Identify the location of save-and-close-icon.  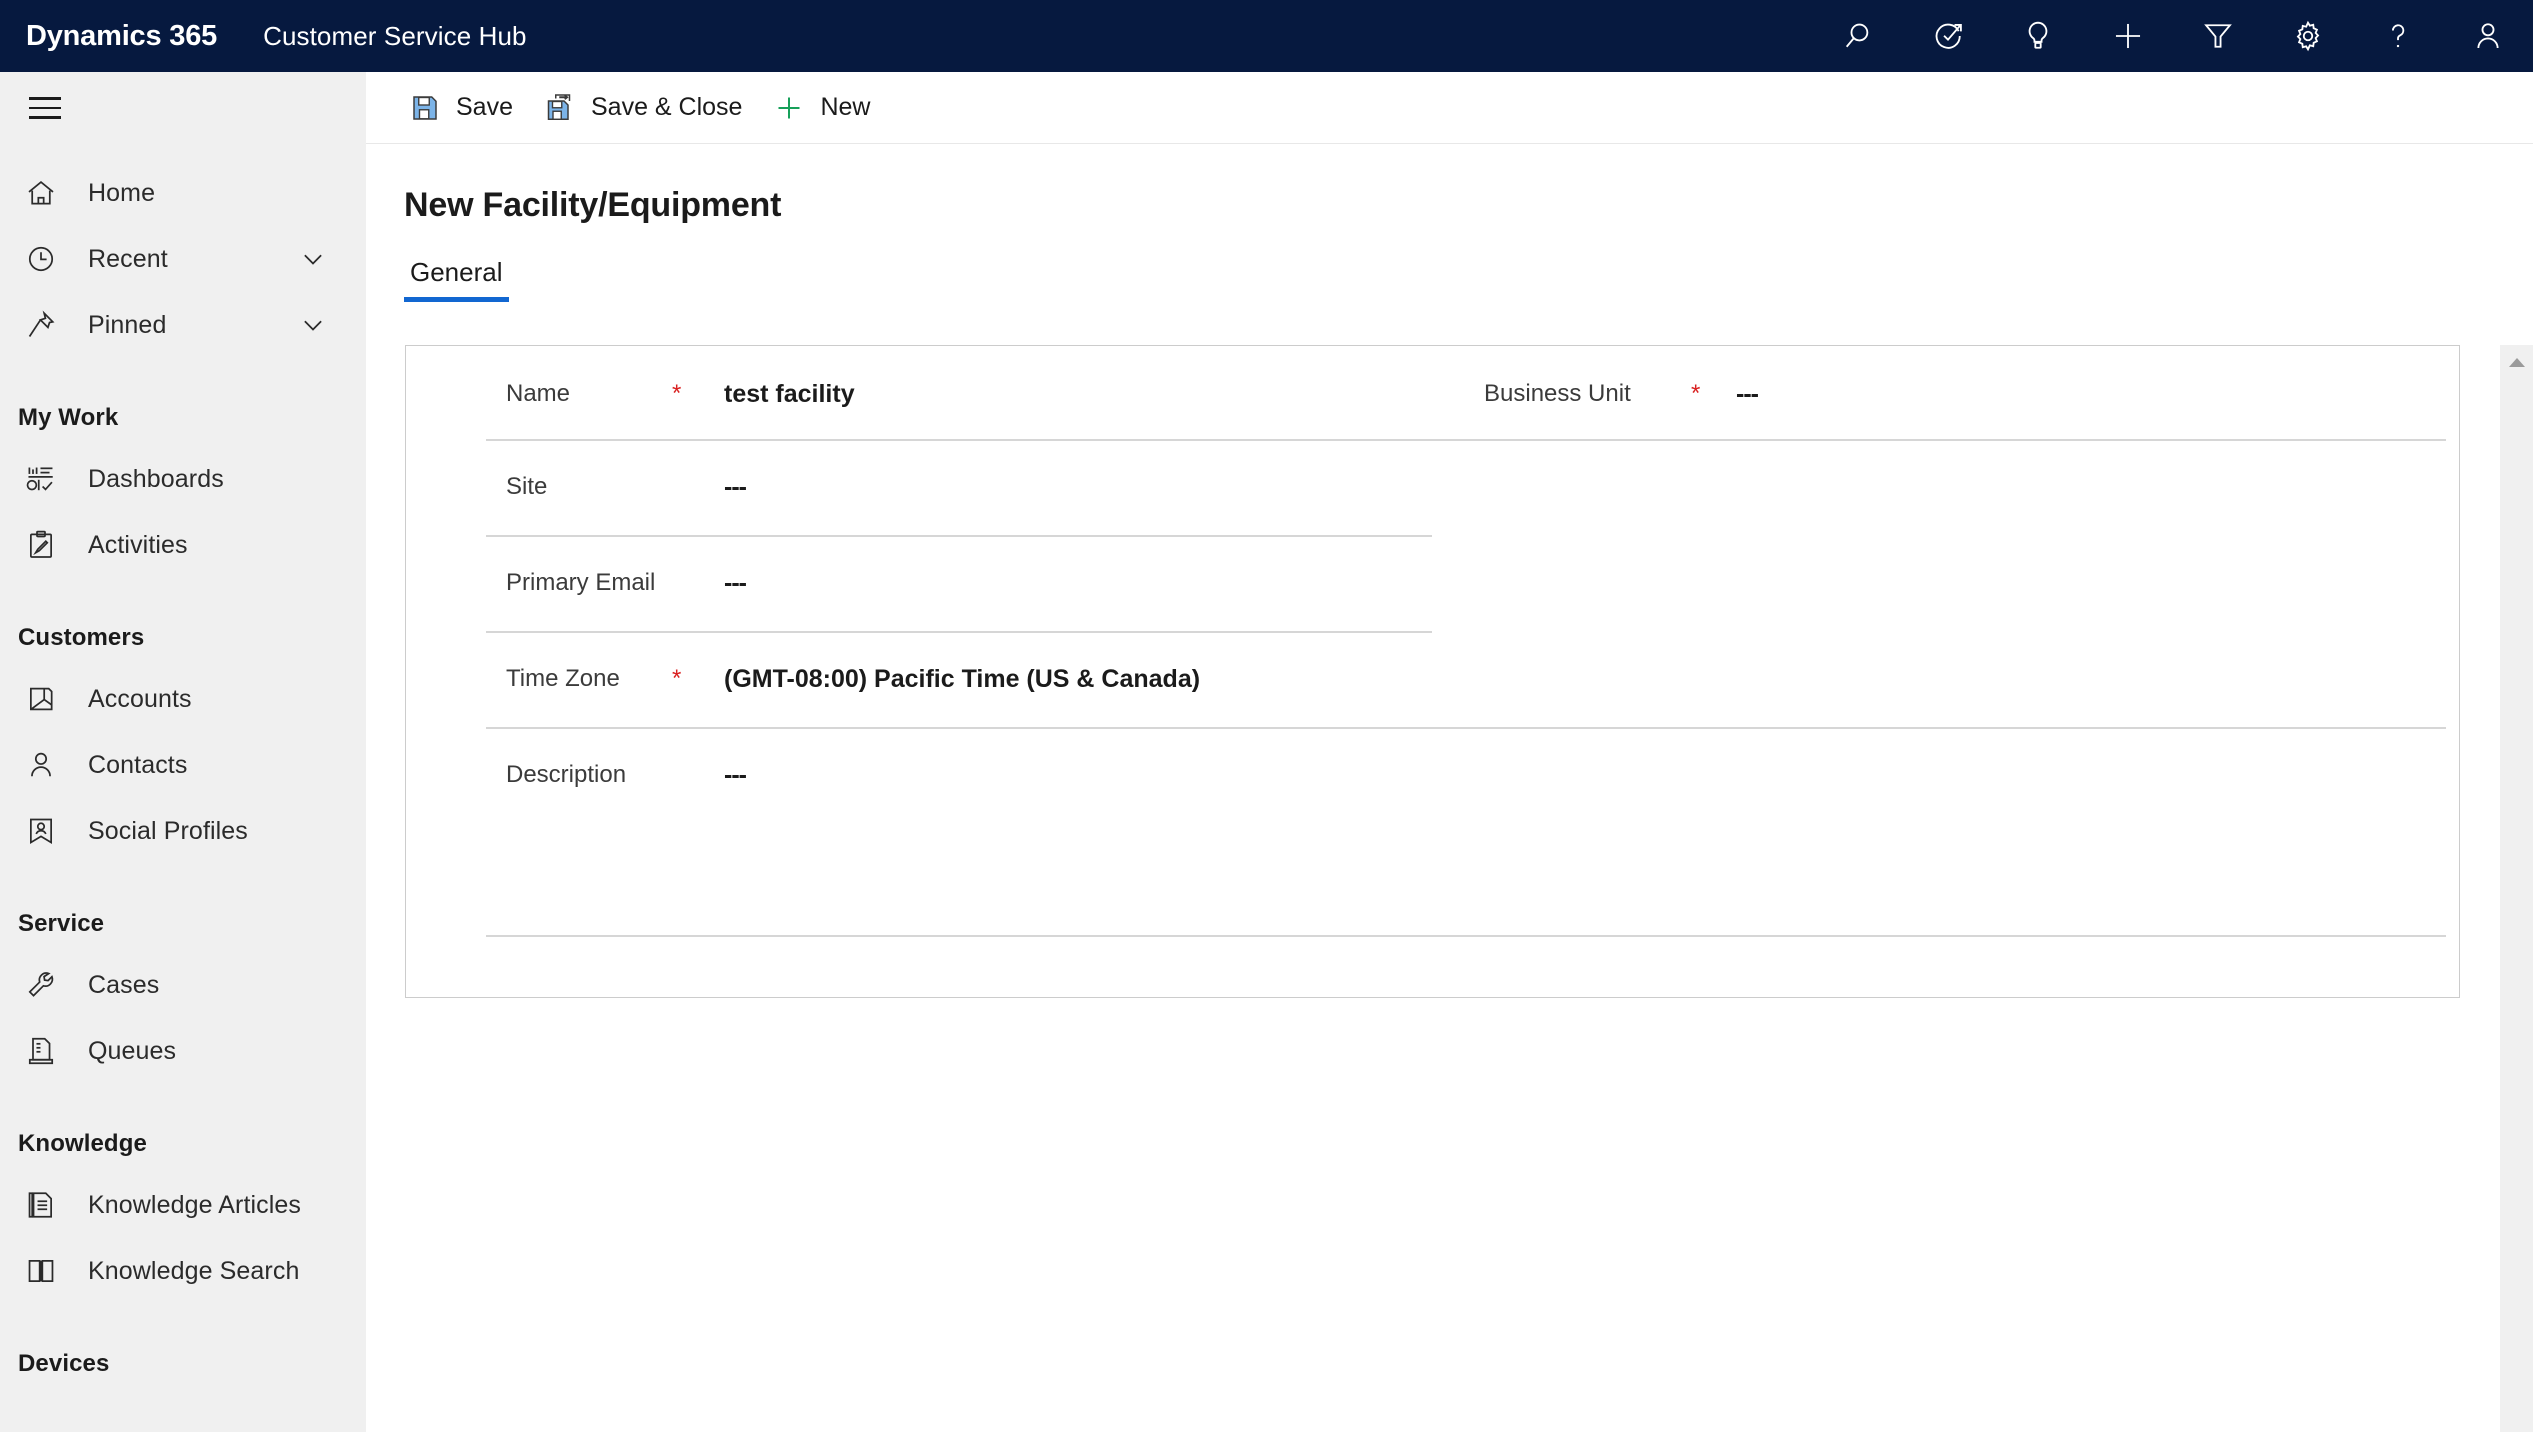
(560, 108).